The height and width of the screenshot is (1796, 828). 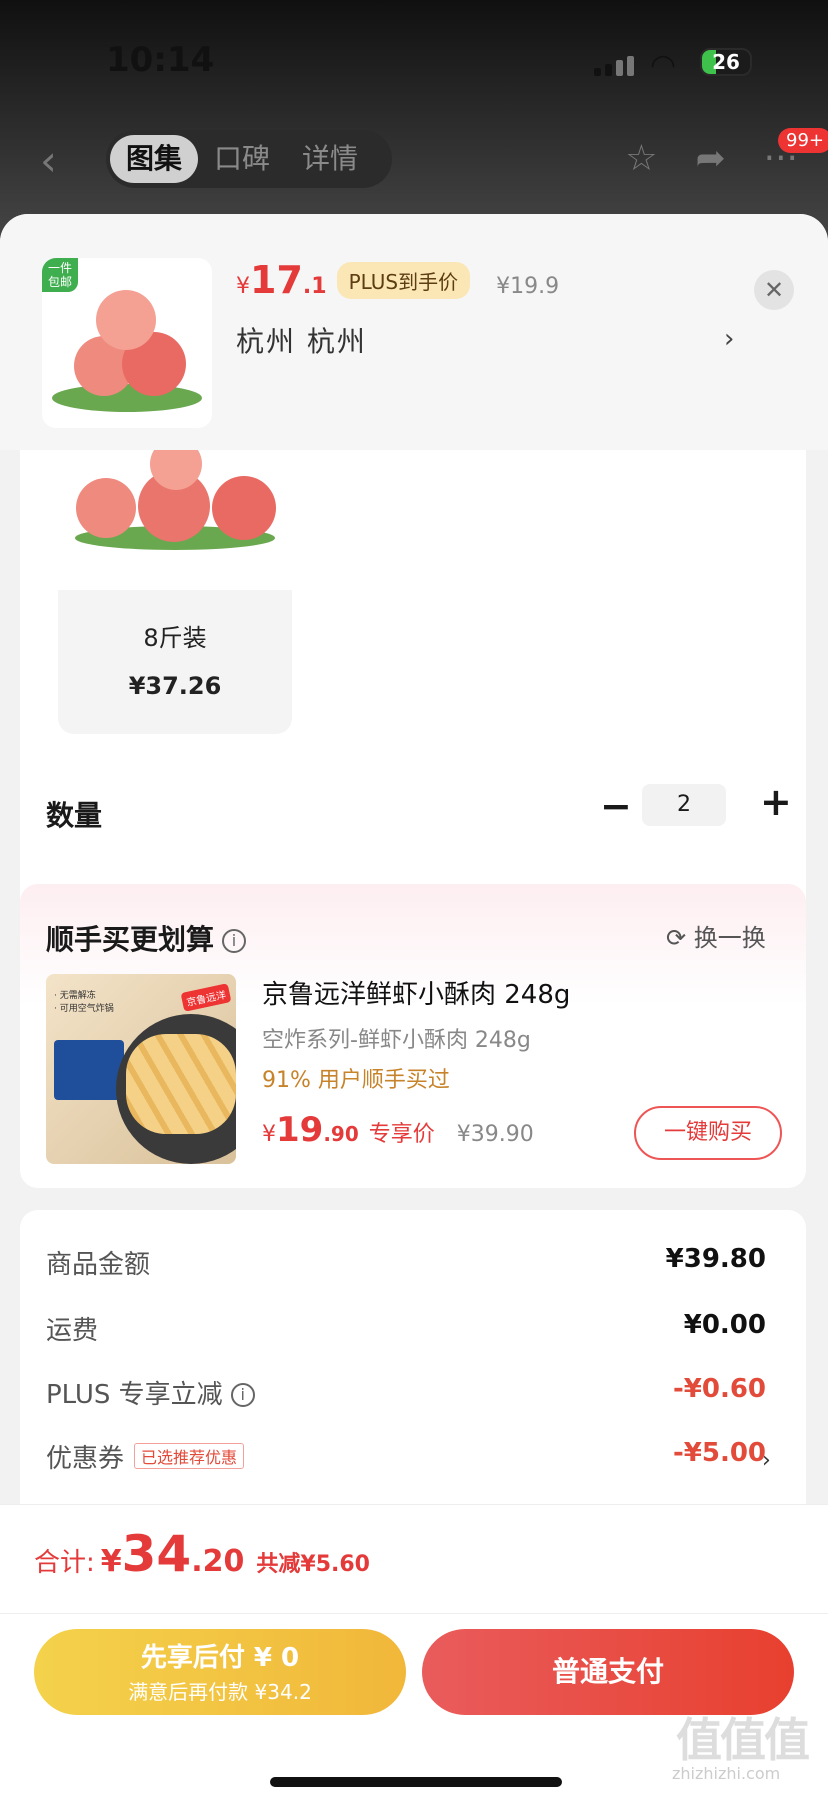 What do you see at coordinates (85, 1459) in the screenshot?
I see `summary-label-text: 优惠券` at bounding box center [85, 1459].